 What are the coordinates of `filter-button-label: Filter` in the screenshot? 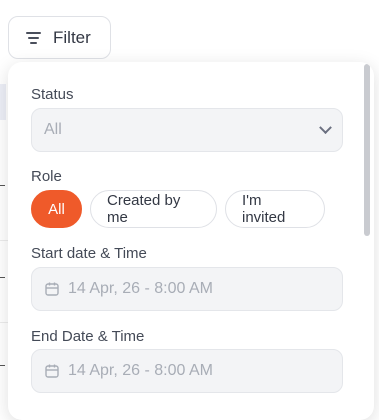 It's located at (72, 37).